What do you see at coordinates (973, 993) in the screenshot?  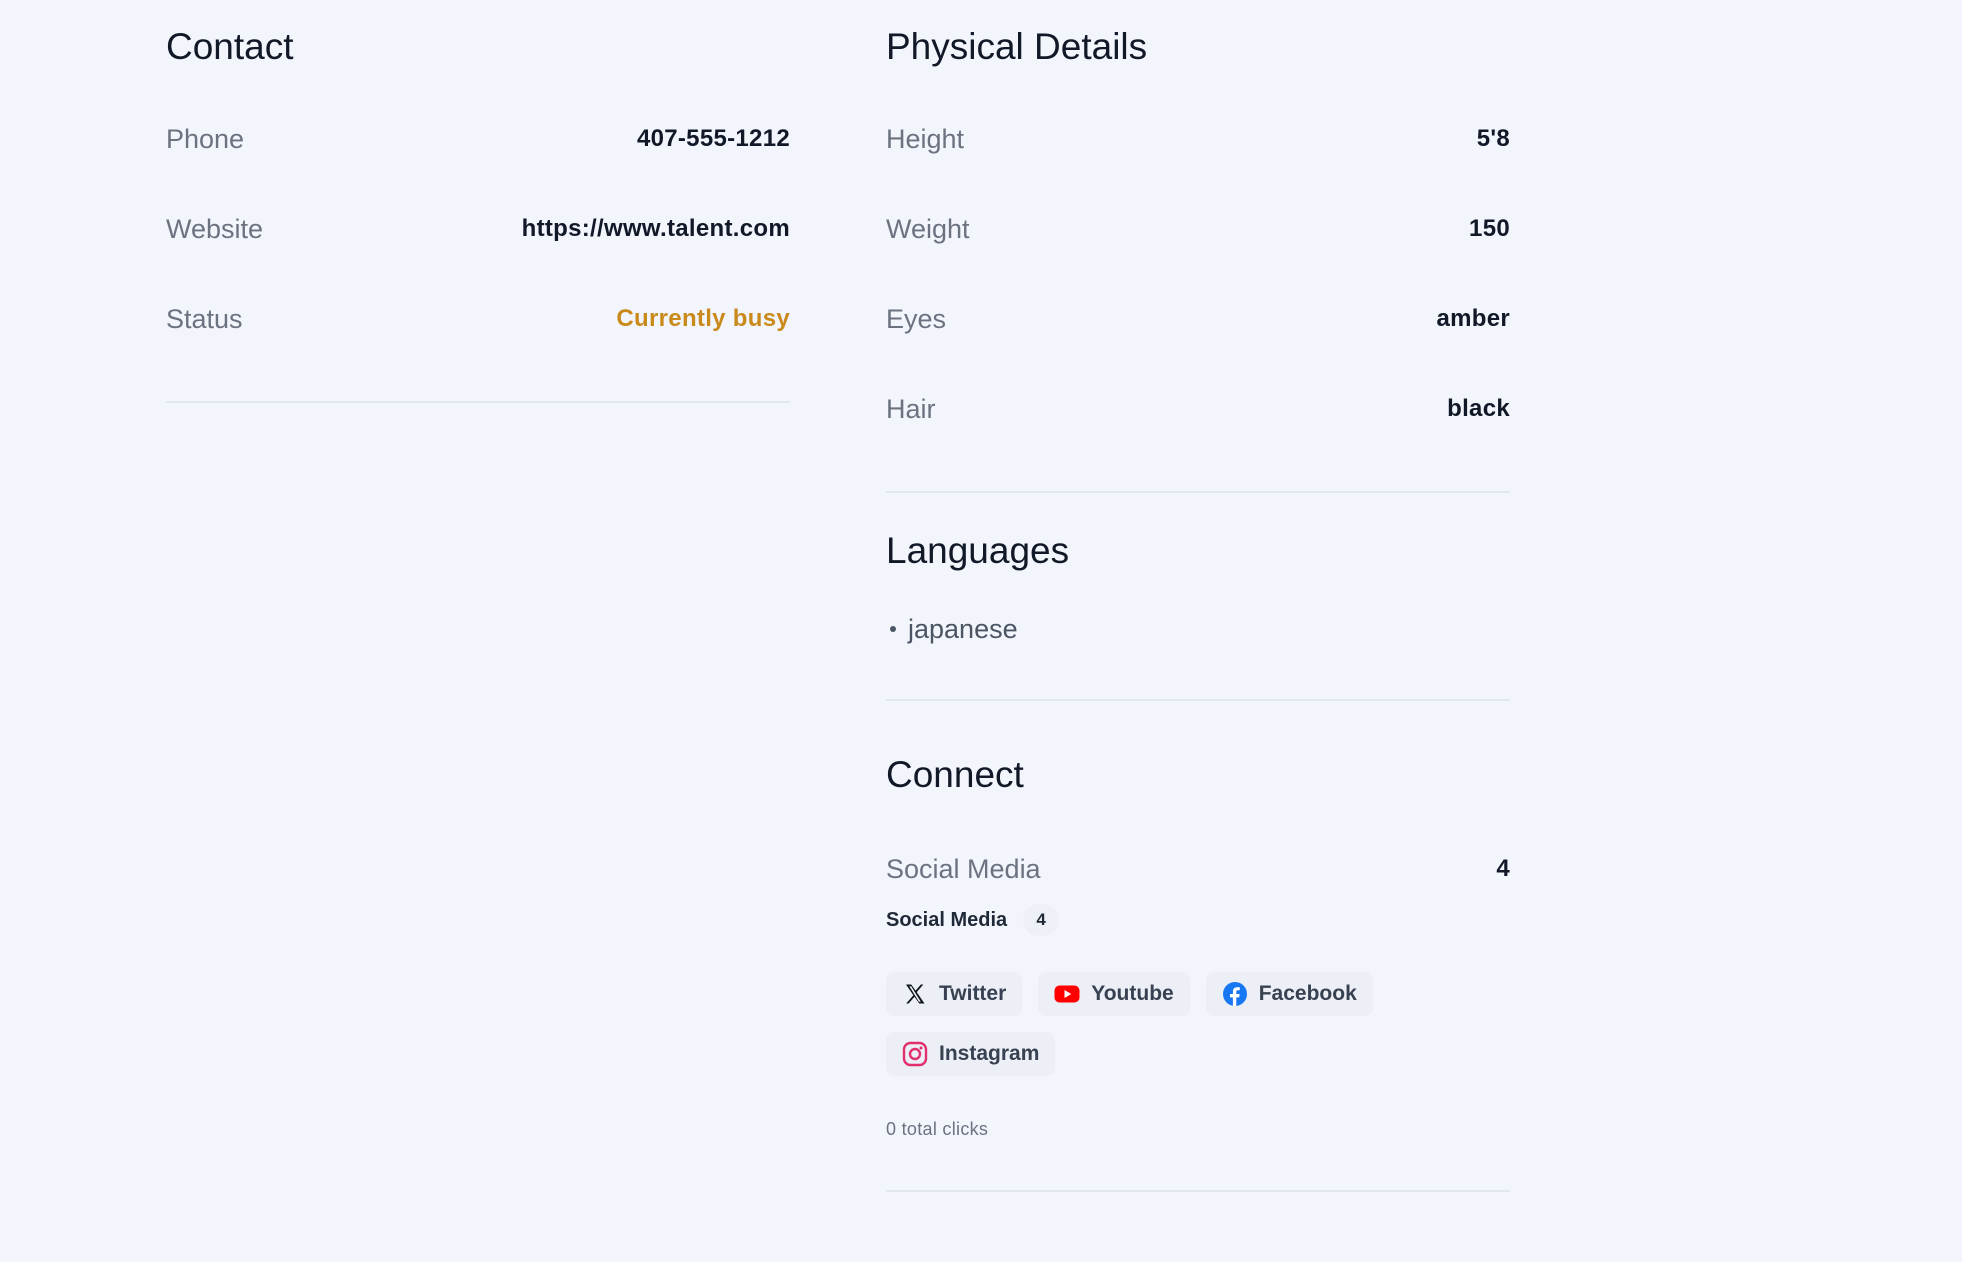 I see `twitter-label: Twitter` at bounding box center [973, 993].